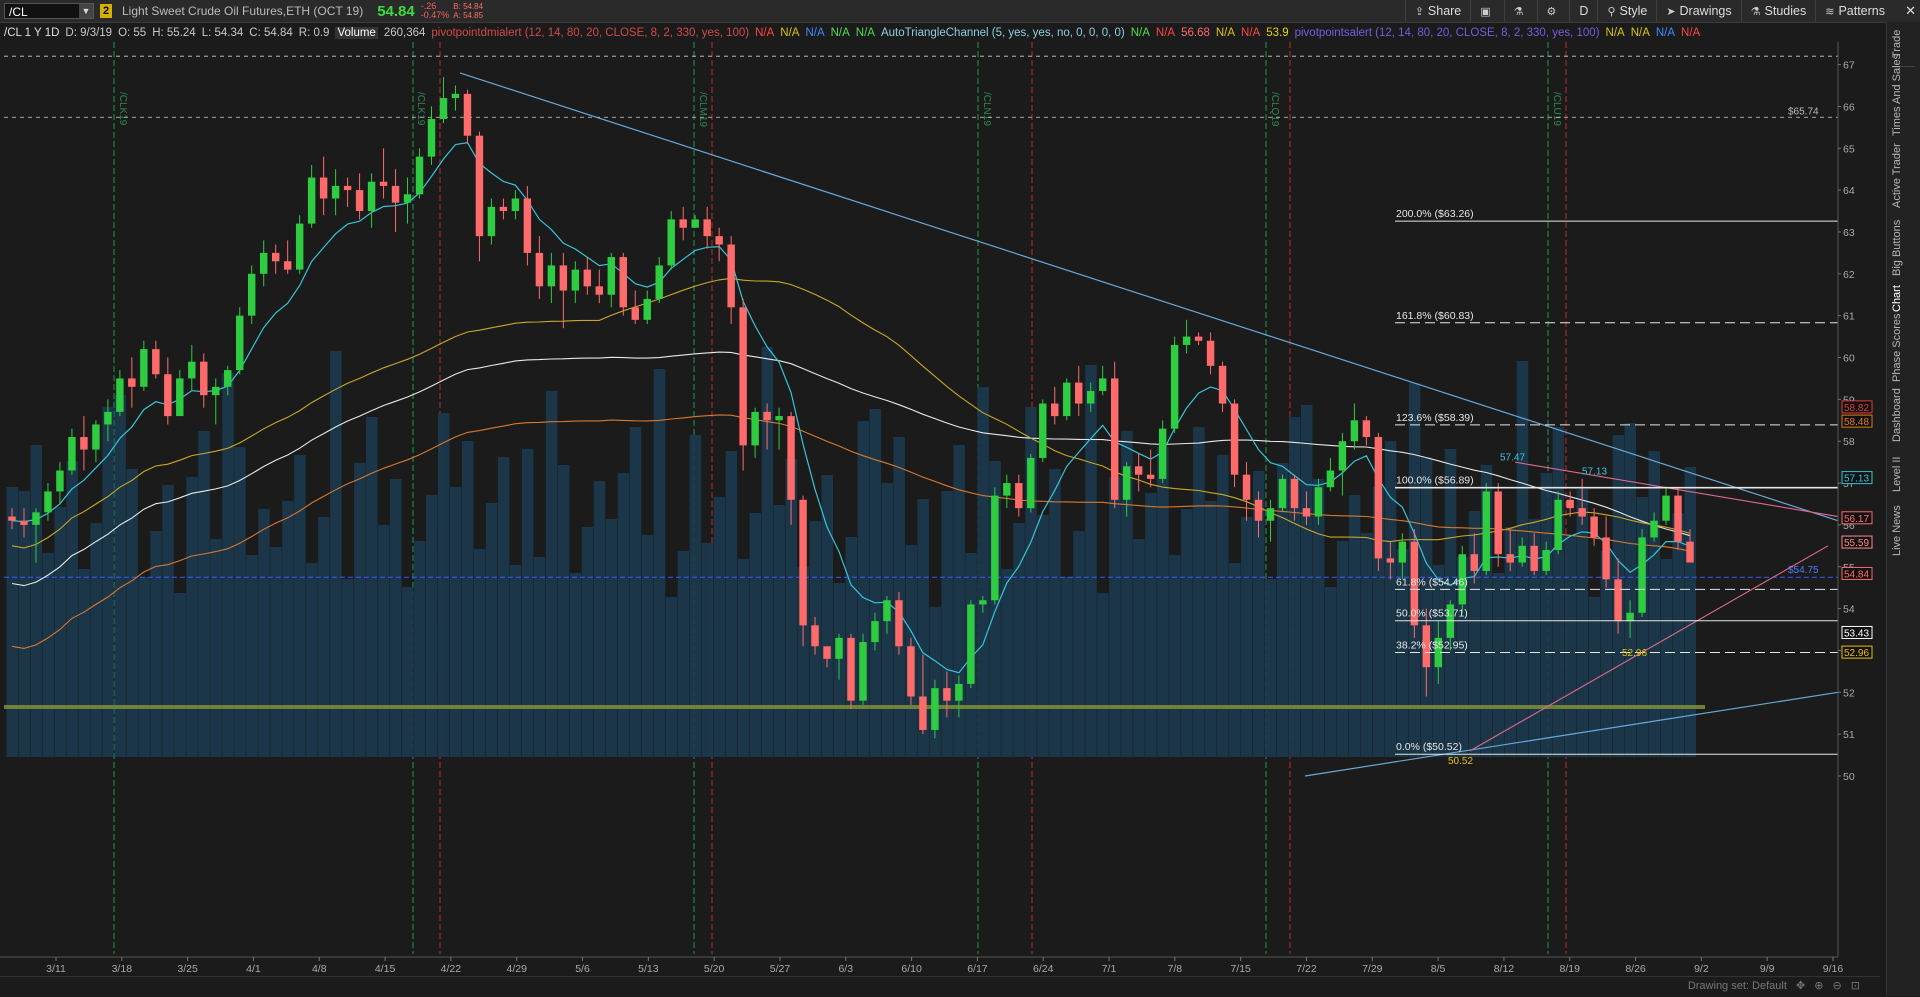 The height and width of the screenshot is (997, 1920). Describe the element at coordinates (1897, 298) in the screenshot. I see `sidebar-tab-chart: Chart` at that location.